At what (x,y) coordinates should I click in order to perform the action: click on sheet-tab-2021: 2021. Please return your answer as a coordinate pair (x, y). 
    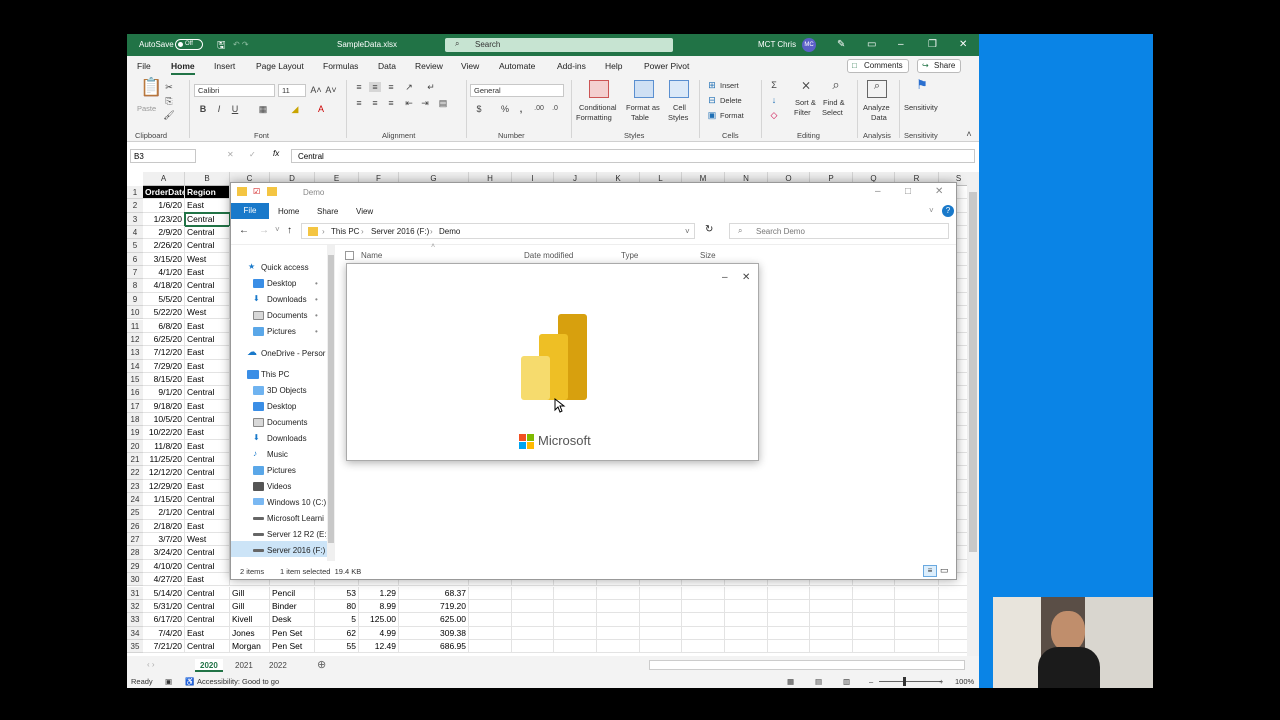
    Looking at the image, I should click on (244, 665).